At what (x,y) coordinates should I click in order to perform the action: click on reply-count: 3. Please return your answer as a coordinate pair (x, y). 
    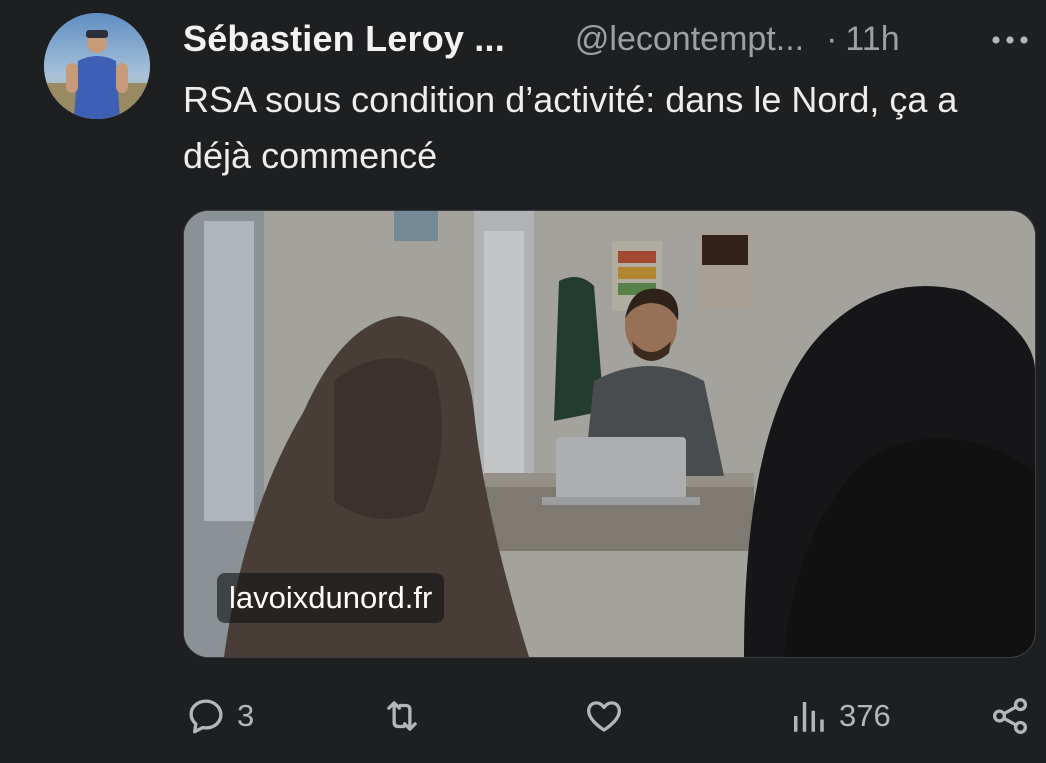
    Looking at the image, I should click on (246, 715).